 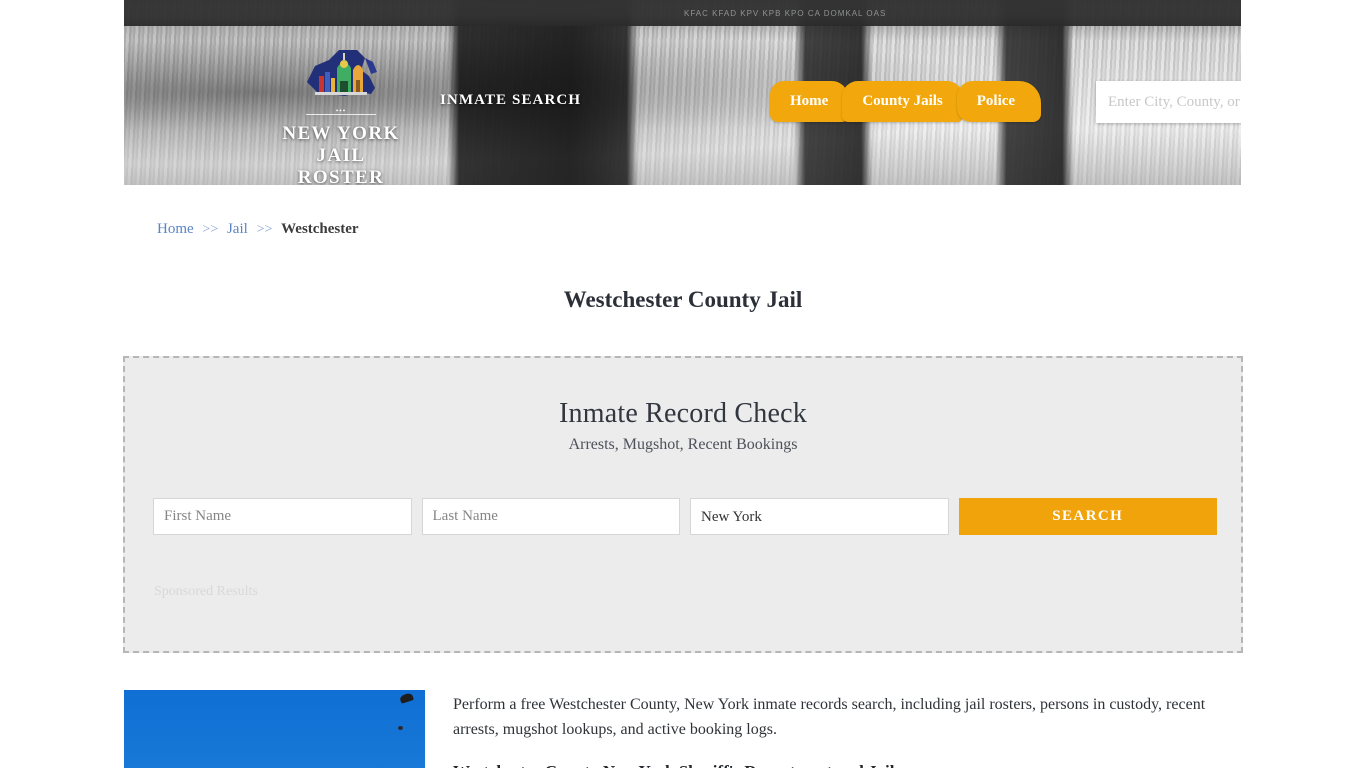 I want to click on site-logo: NEW YORK JAIL ROSTER, so click(x=341, y=116).